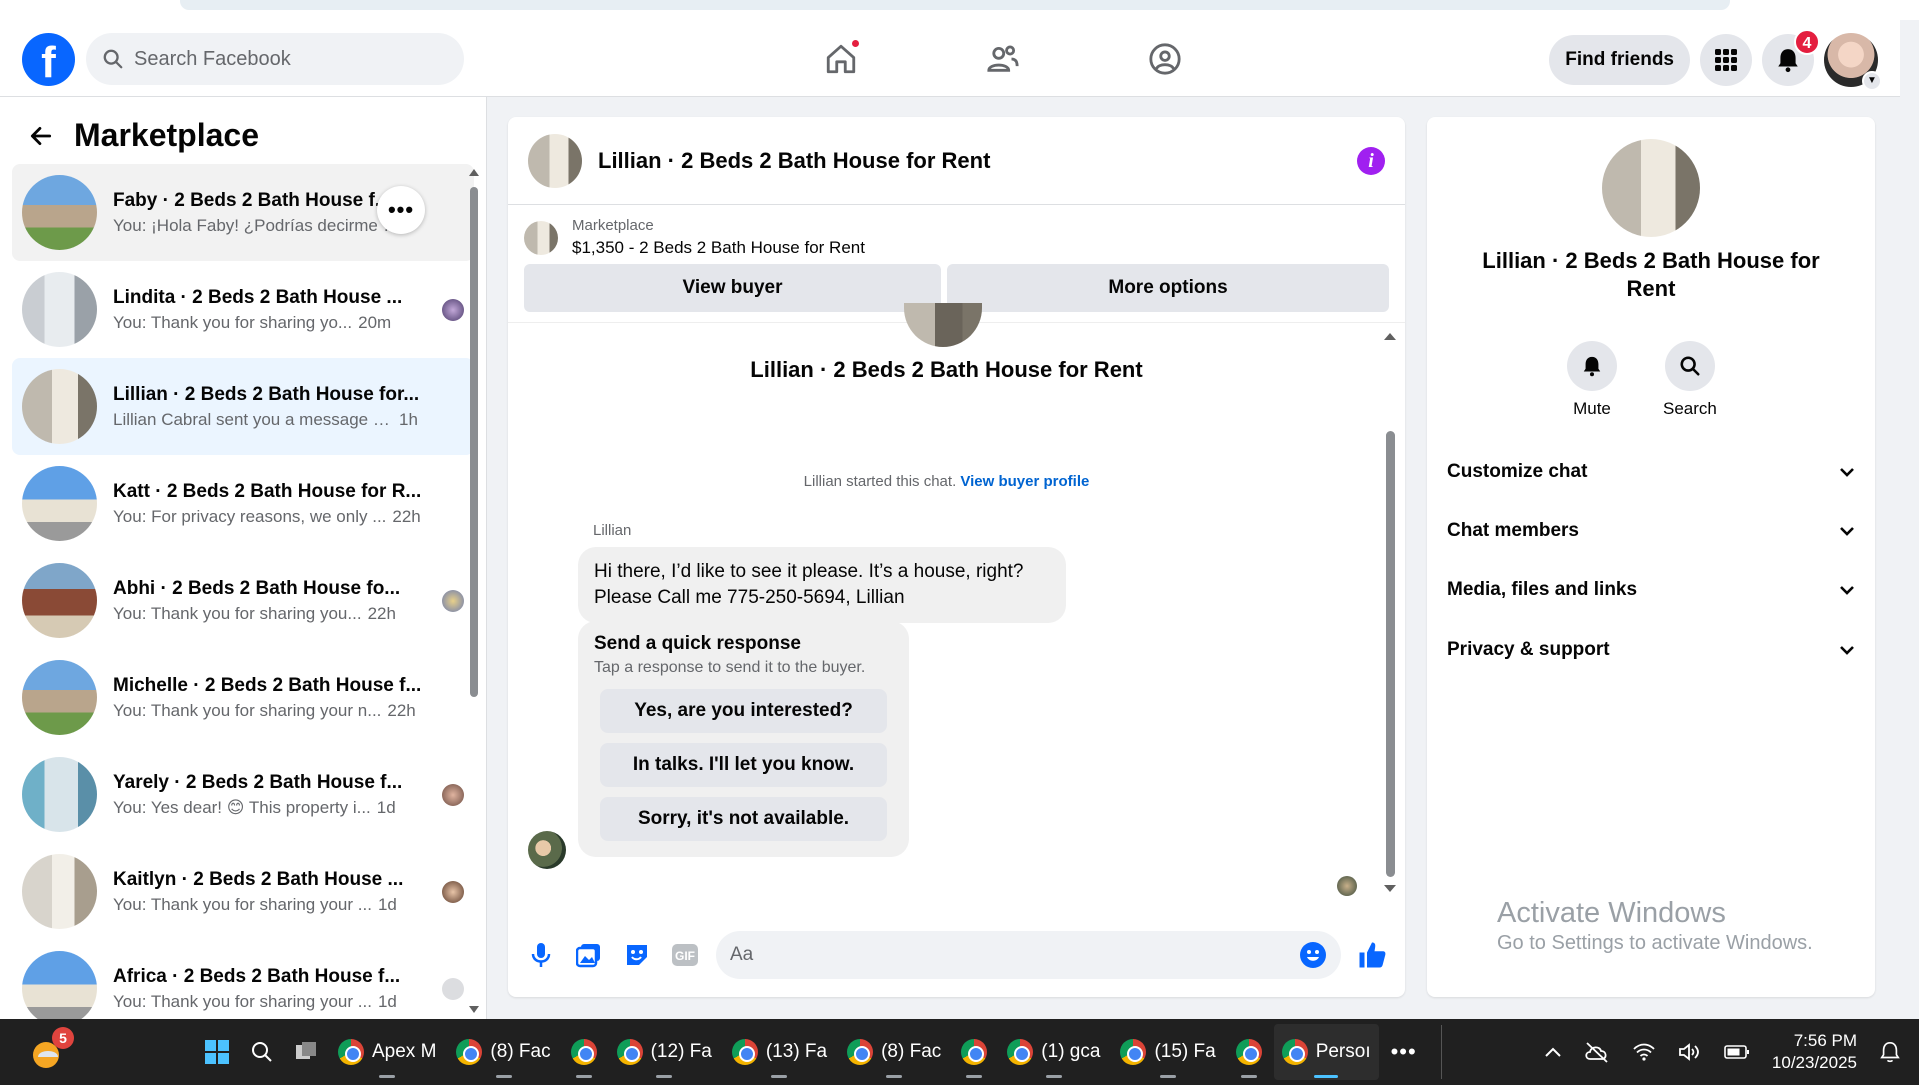 This screenshot has height=1085, width=1919. Describe the element at coordinates (217, 1052) in the screenshot. I see `start-button` at that location.